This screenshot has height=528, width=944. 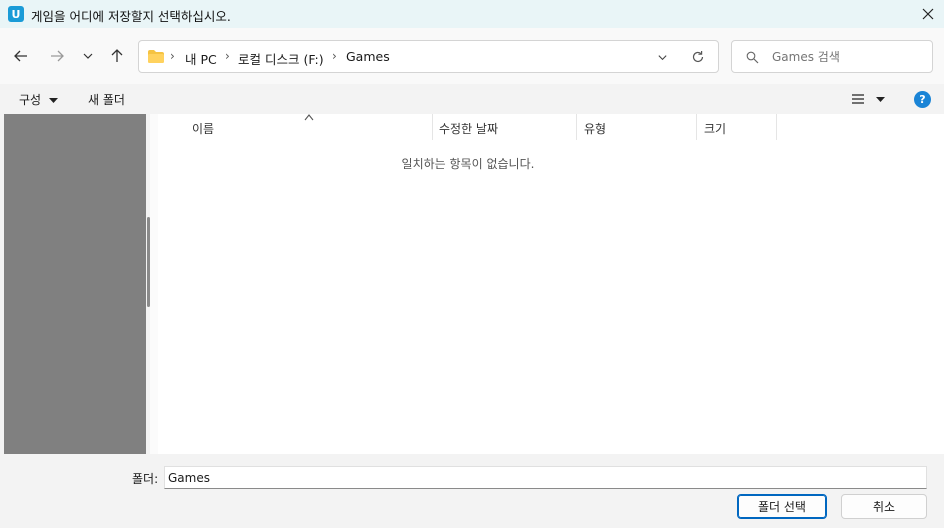 I want to click on organize-button: 구성, so click(x=38, y=99).